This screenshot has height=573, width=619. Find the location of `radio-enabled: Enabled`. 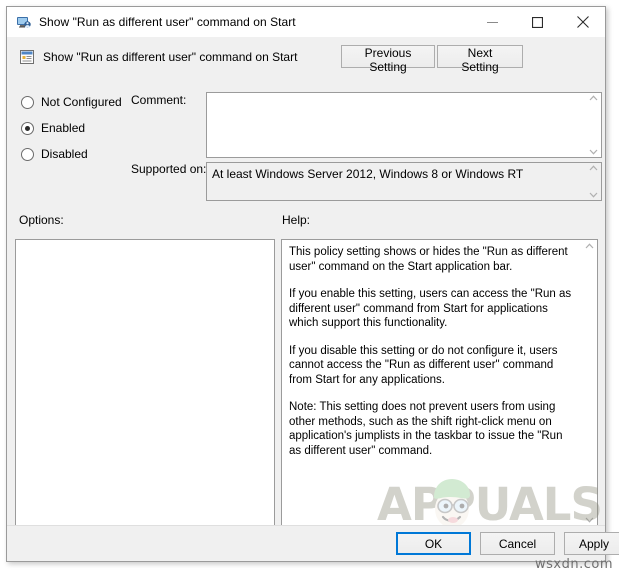

radio-enabled: Enabled is located at coordinates (106, 128).